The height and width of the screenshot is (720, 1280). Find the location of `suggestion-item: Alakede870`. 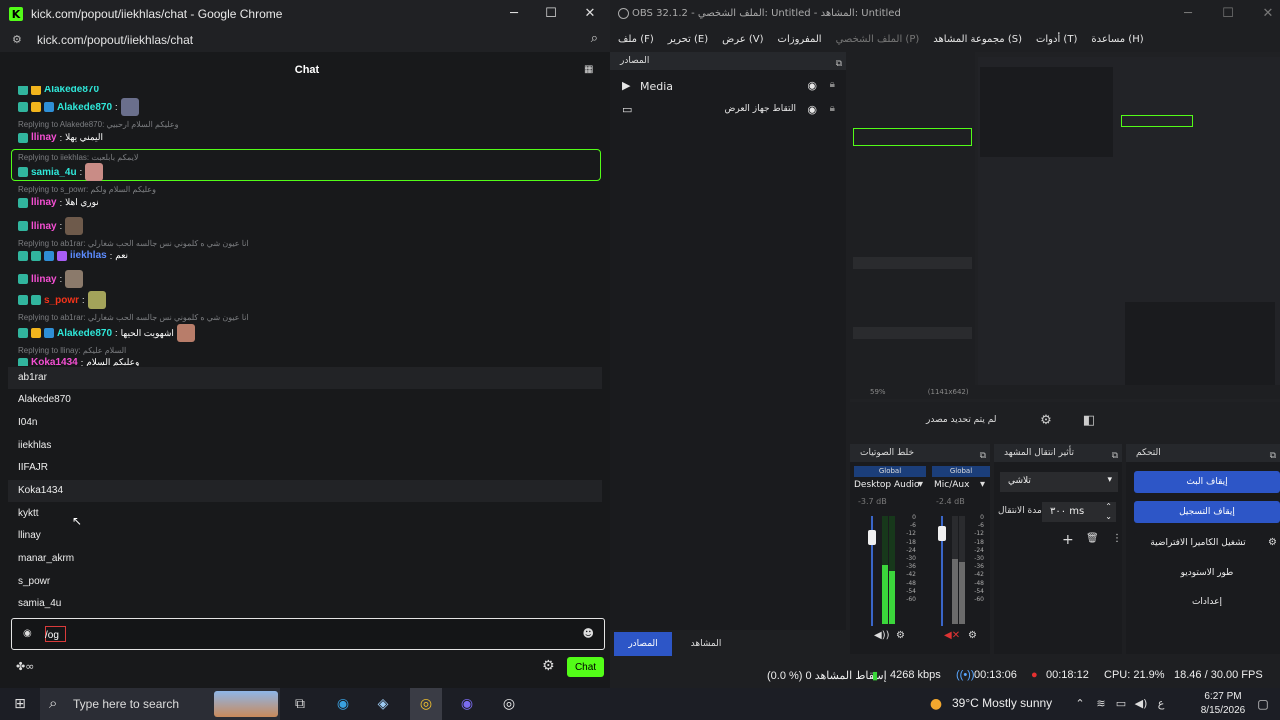

suggestion-item: Alakede870 is located at coordinates (305, 400).